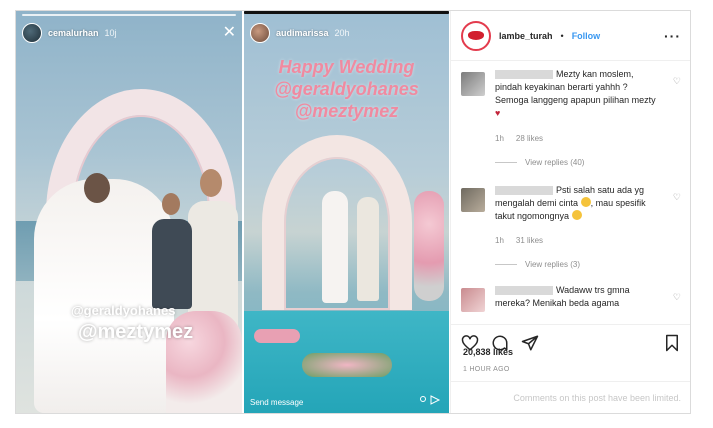  Describe the element at coordinates (346, 67) in the screenshot. I see `story-overlay-text-1: Happy Wedding` at that location.